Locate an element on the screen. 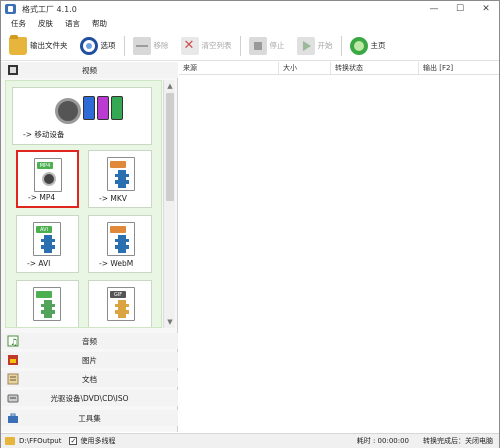 The height and width of the screenshot is (448, 500). home-label: 主页 is located at coordinates (378, 45).